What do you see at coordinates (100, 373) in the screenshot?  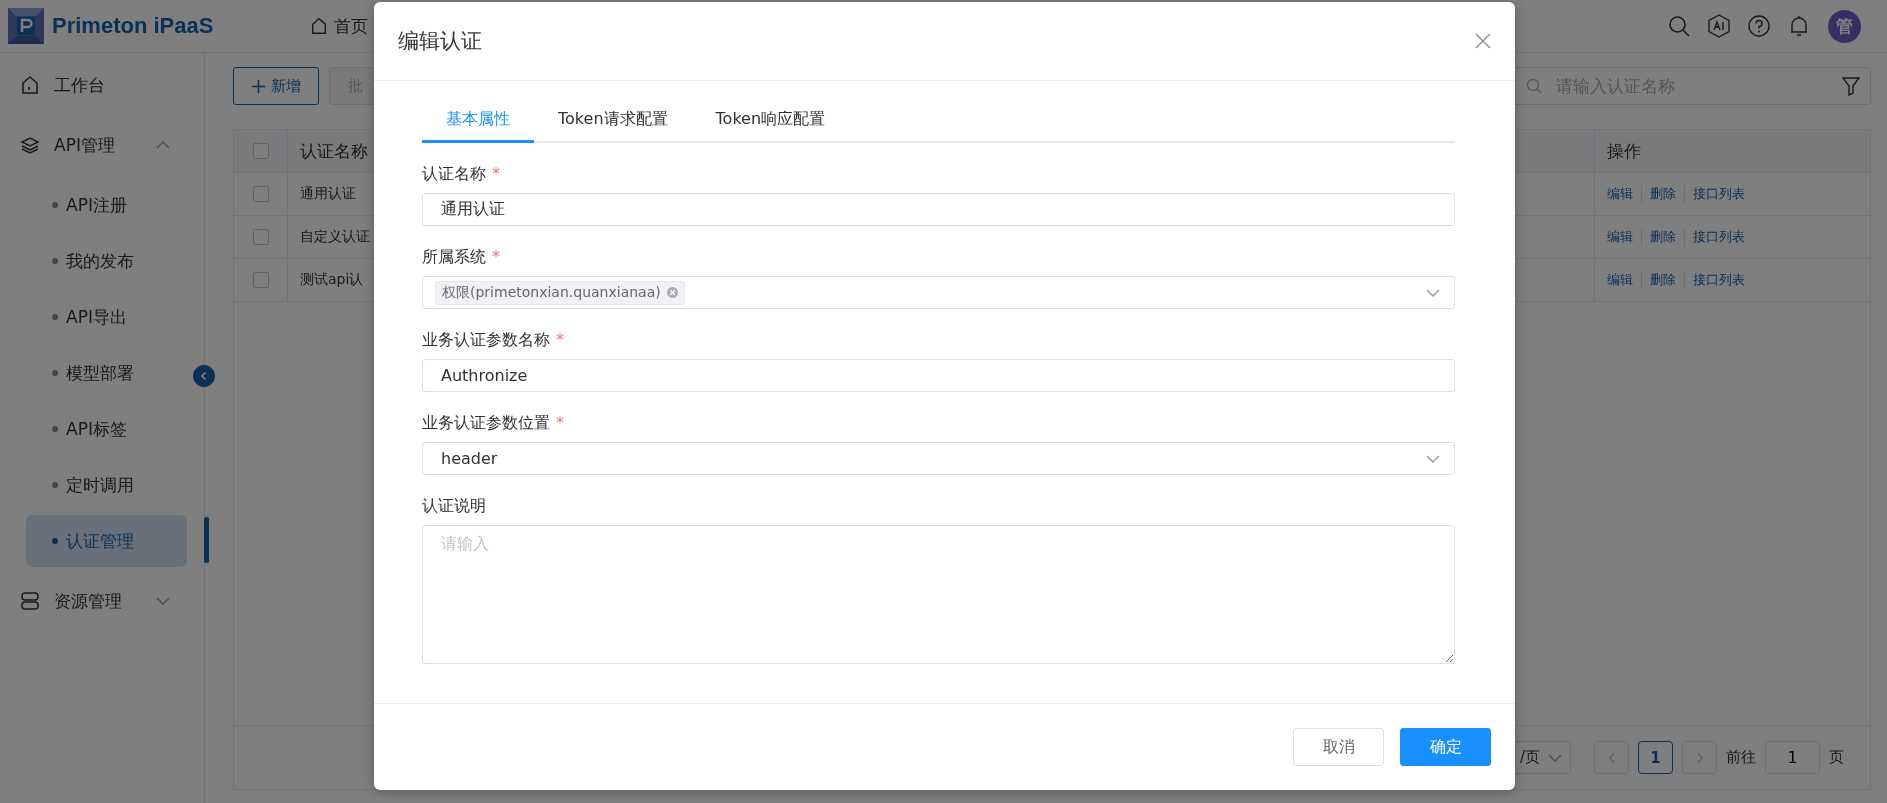 I see `sidebar-item-label: 模型部署` at bounding box center [100, 373].